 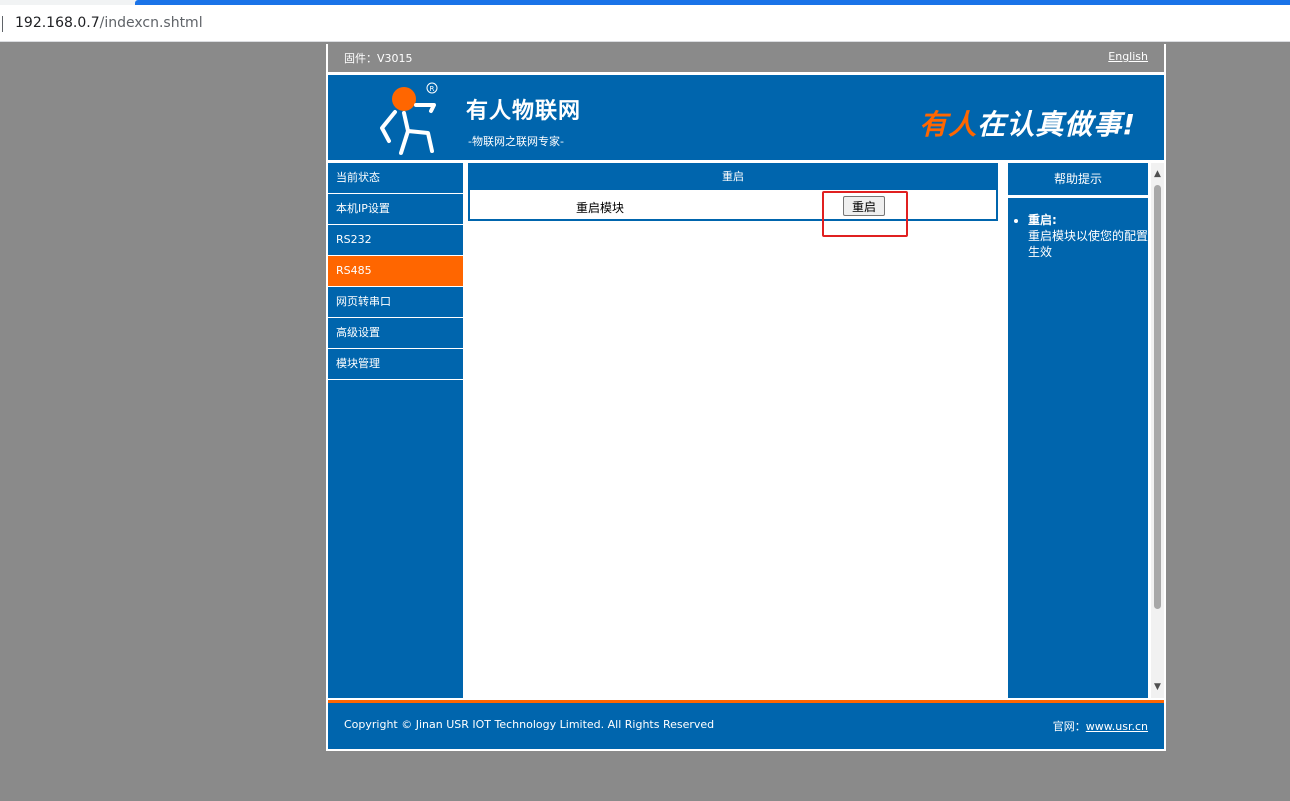 What do you see at coordinates (395, 430) in the screenshot?
I see `sidebar-nav: 当前状态 本机IP设置 RS232 RS485 网页转串口 高级设置 模块管理` at bounding box center [395, 430].